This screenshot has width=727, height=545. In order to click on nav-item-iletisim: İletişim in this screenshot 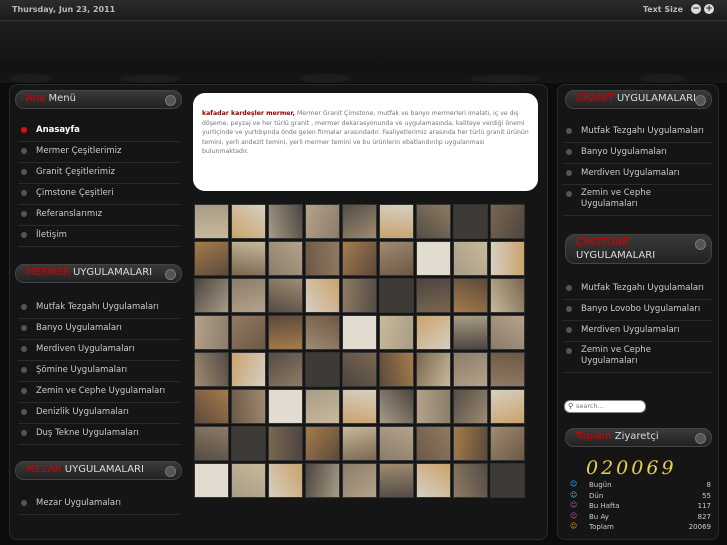, I will do `click(99, 236)`.